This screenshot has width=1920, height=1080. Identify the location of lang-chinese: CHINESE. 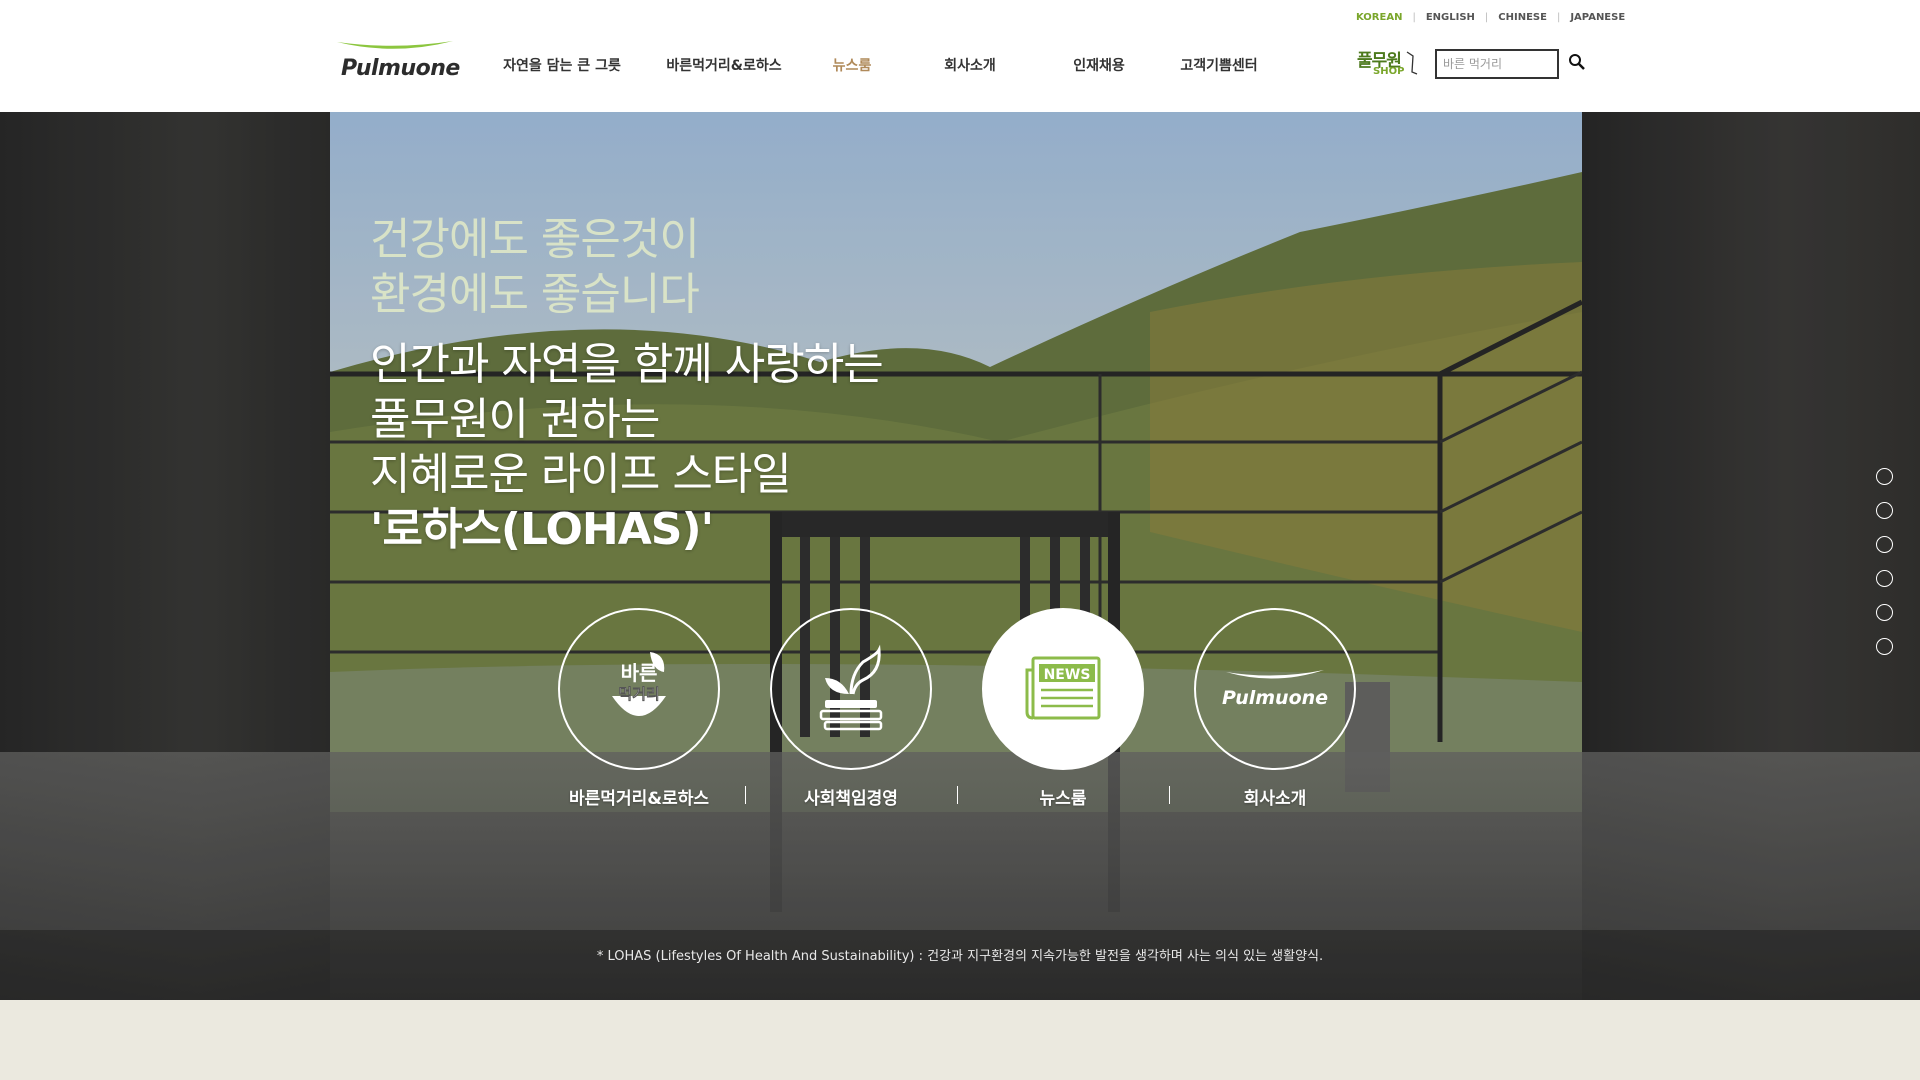
(1522, 17).